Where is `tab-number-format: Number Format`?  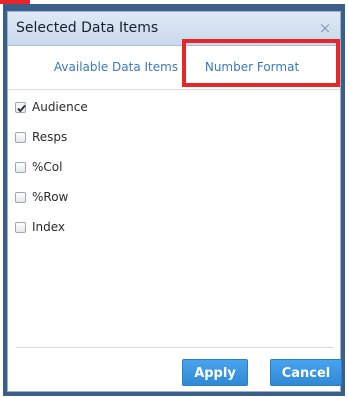
tab-number-format: Number Format is located at coordinates (252, 67).